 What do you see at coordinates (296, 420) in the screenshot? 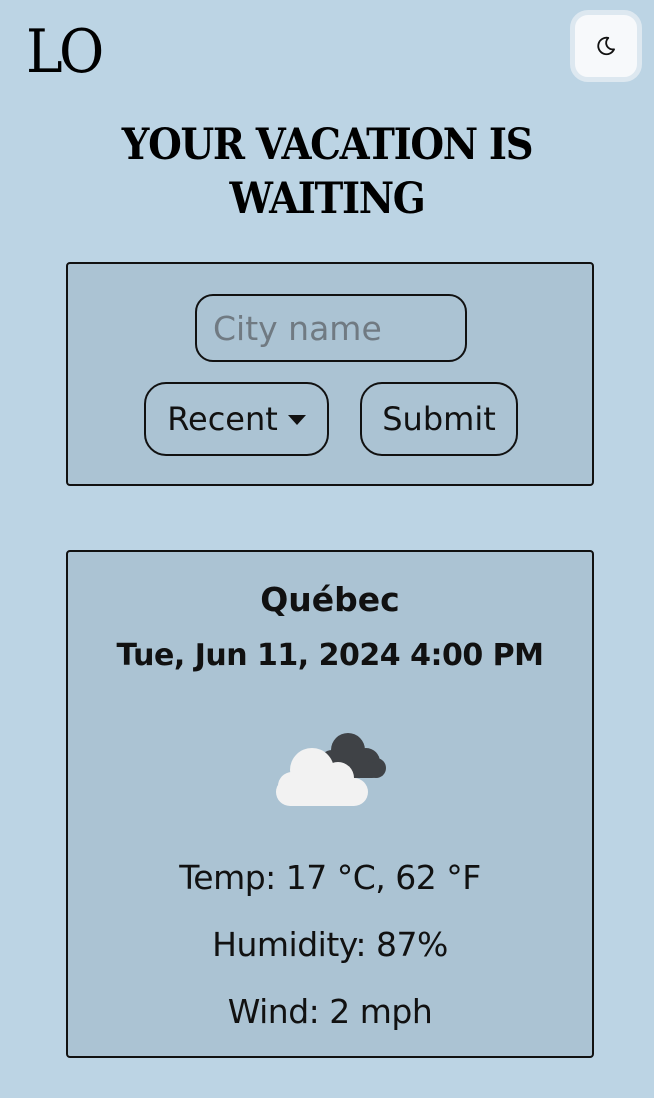
I see `caret-down-icon` at bounding box center [296, 420].